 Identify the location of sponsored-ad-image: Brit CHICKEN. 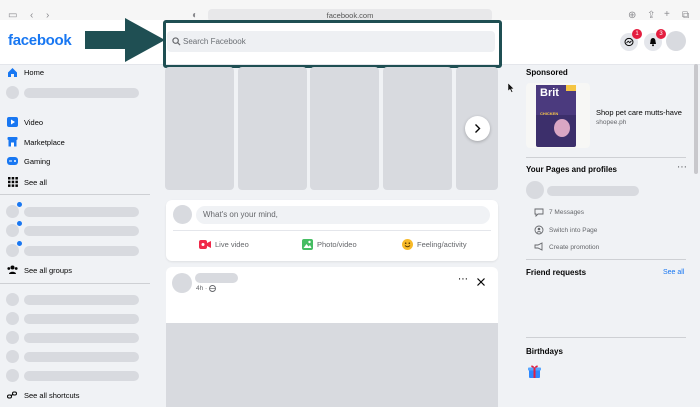
(558, 115).